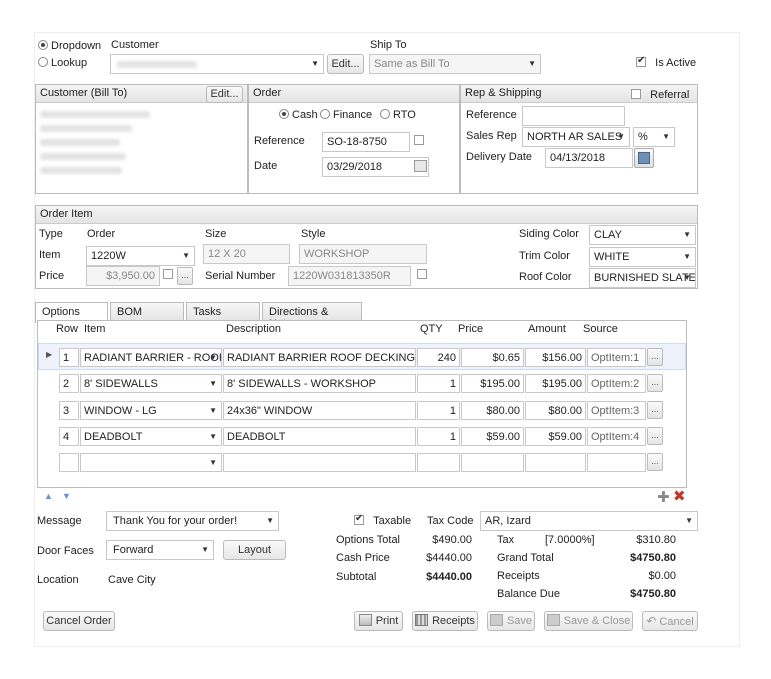 This screenshot has height=679, width=771. What do you see at coordinates (312, 316) in the screenshot?
I see `tab-directions-notes: Directions & Notes` at bounding box center [312, 316].